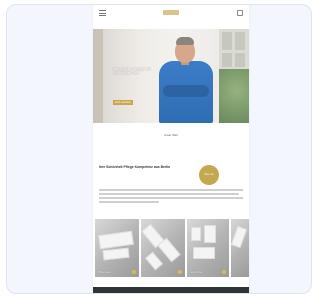 The image size is (320, 299). What do you see at coordinates (186, 91) in the screenshot?
I see `doctor-arms` at bounding box center [186, 91].